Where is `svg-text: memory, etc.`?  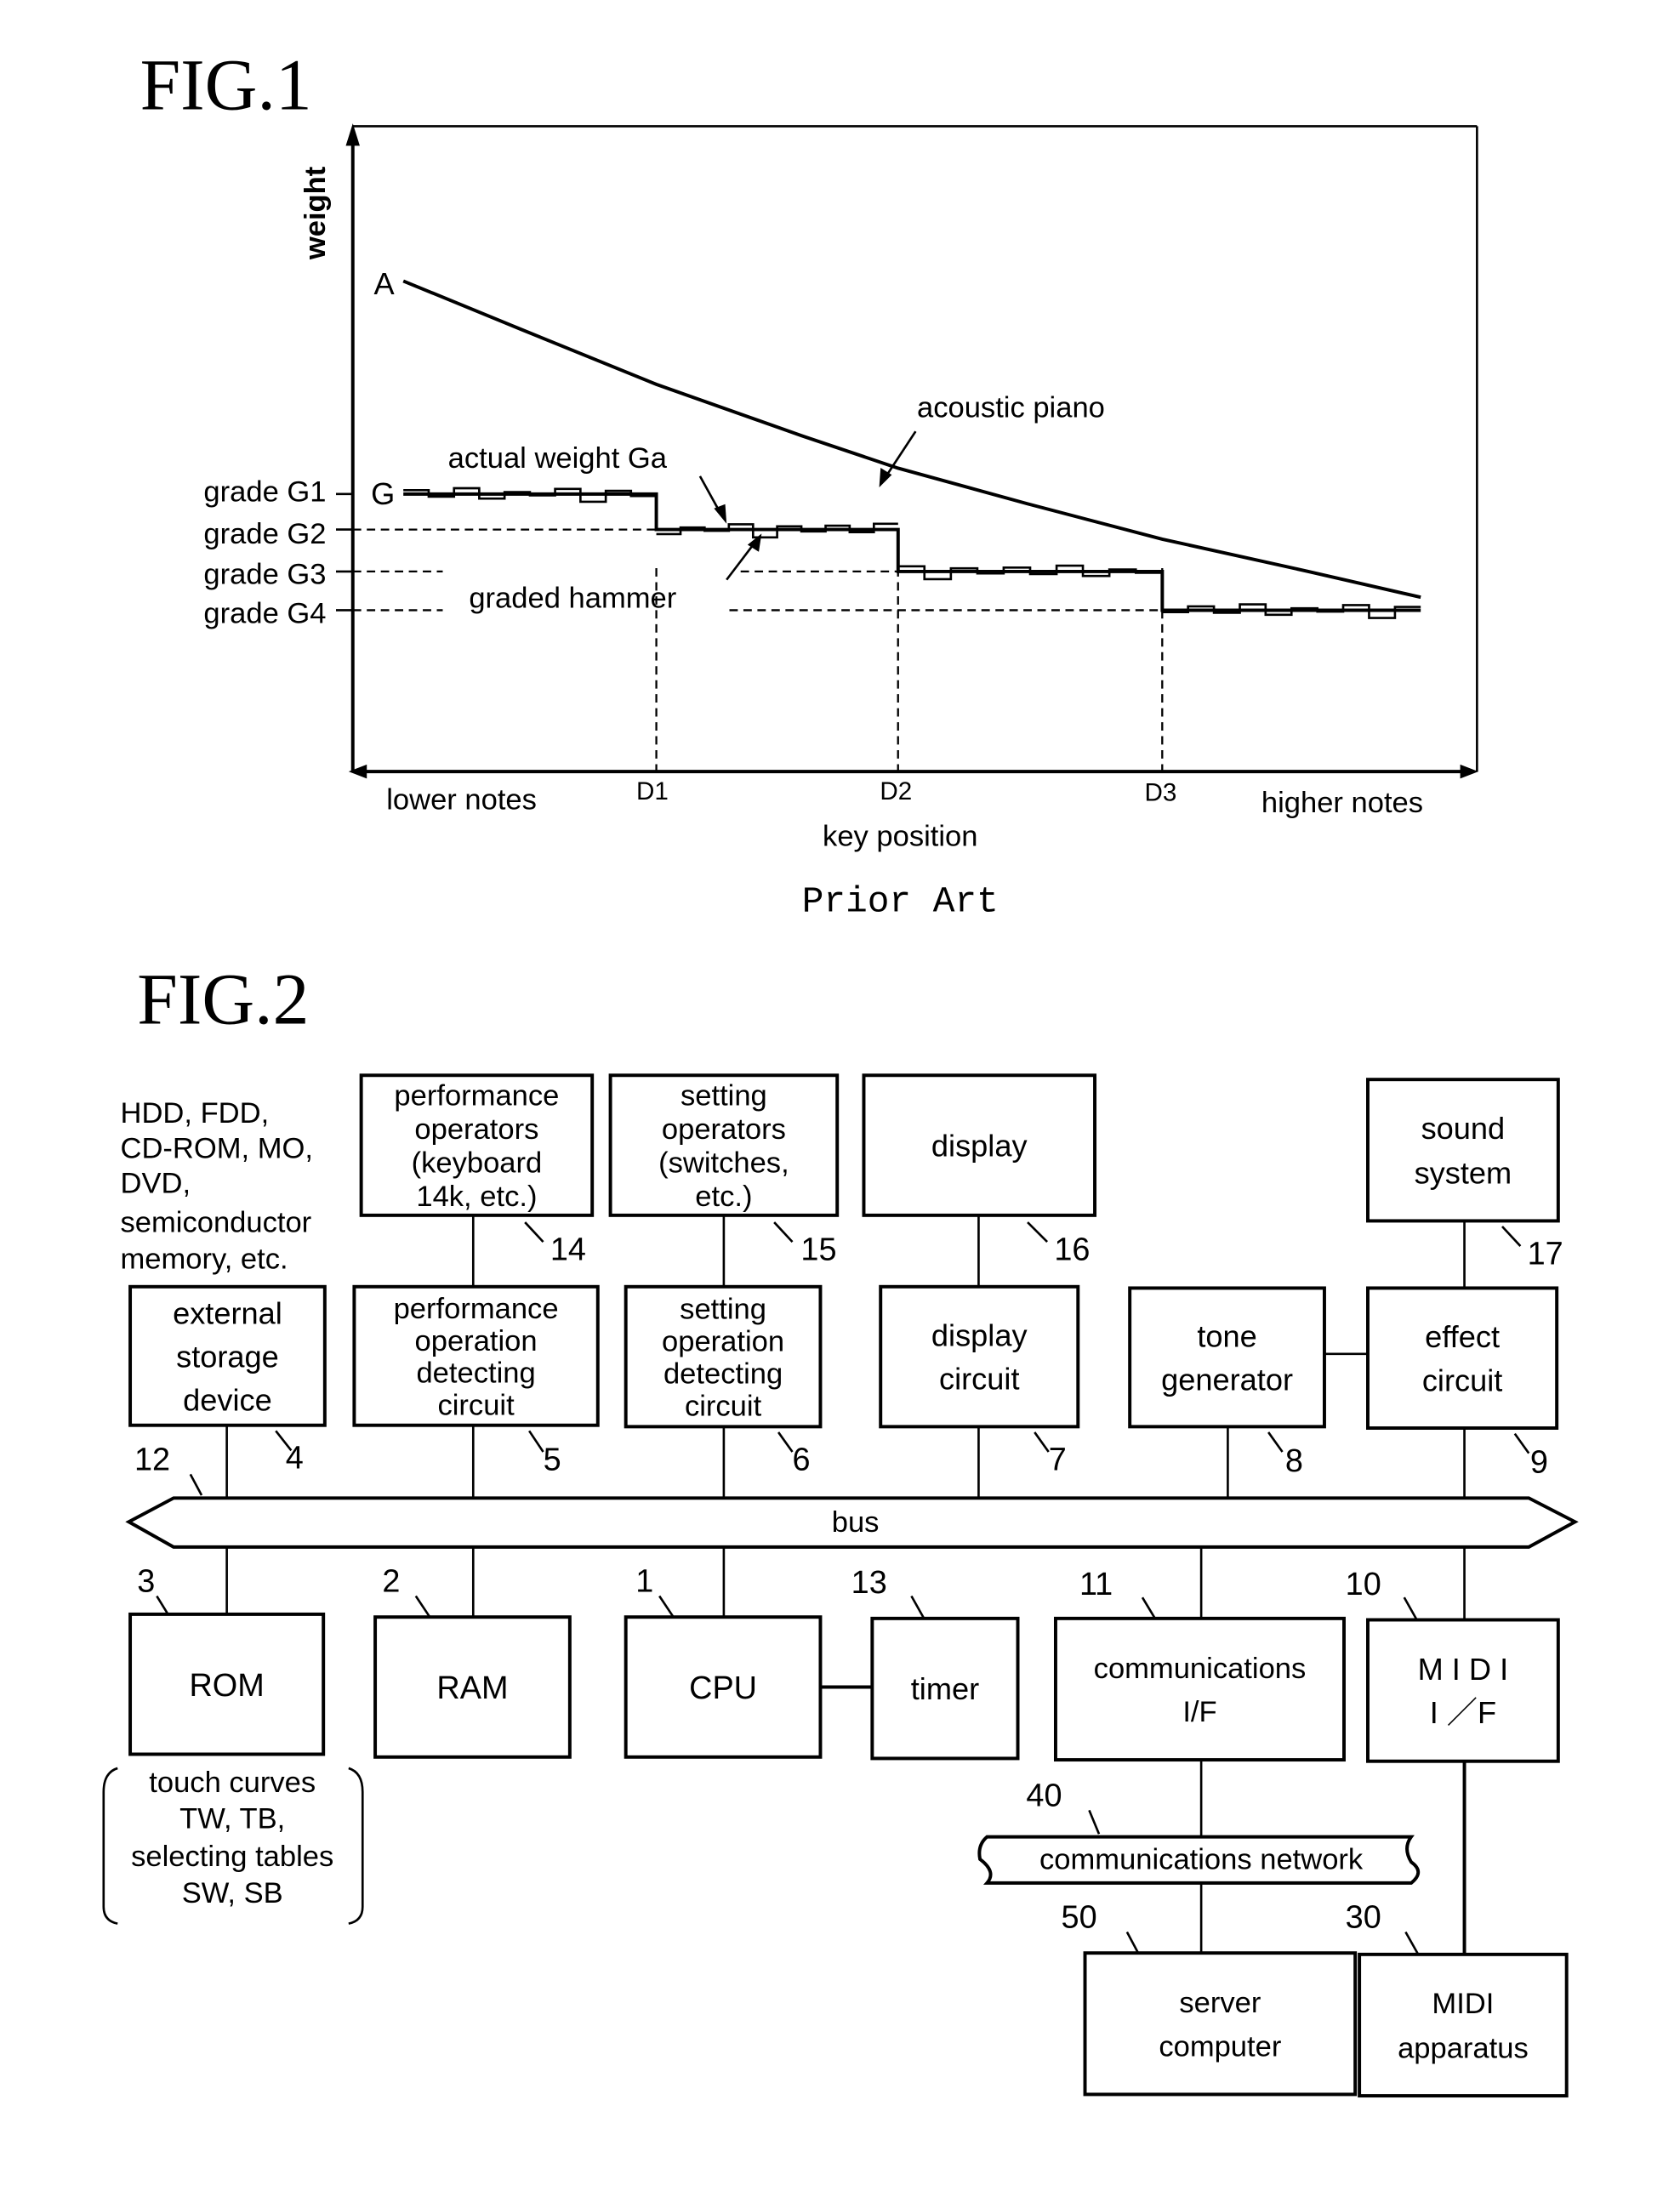 svg-text: memory, etc. is located at coordinates (204, 1259).